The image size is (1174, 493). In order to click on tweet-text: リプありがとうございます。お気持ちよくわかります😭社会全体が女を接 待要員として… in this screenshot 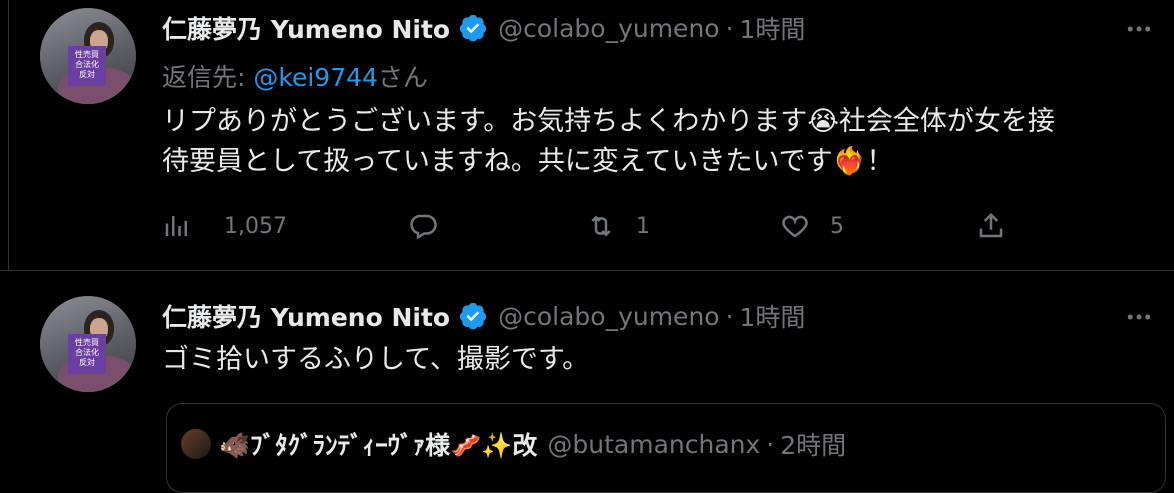, I will do `click(662, 142)`.